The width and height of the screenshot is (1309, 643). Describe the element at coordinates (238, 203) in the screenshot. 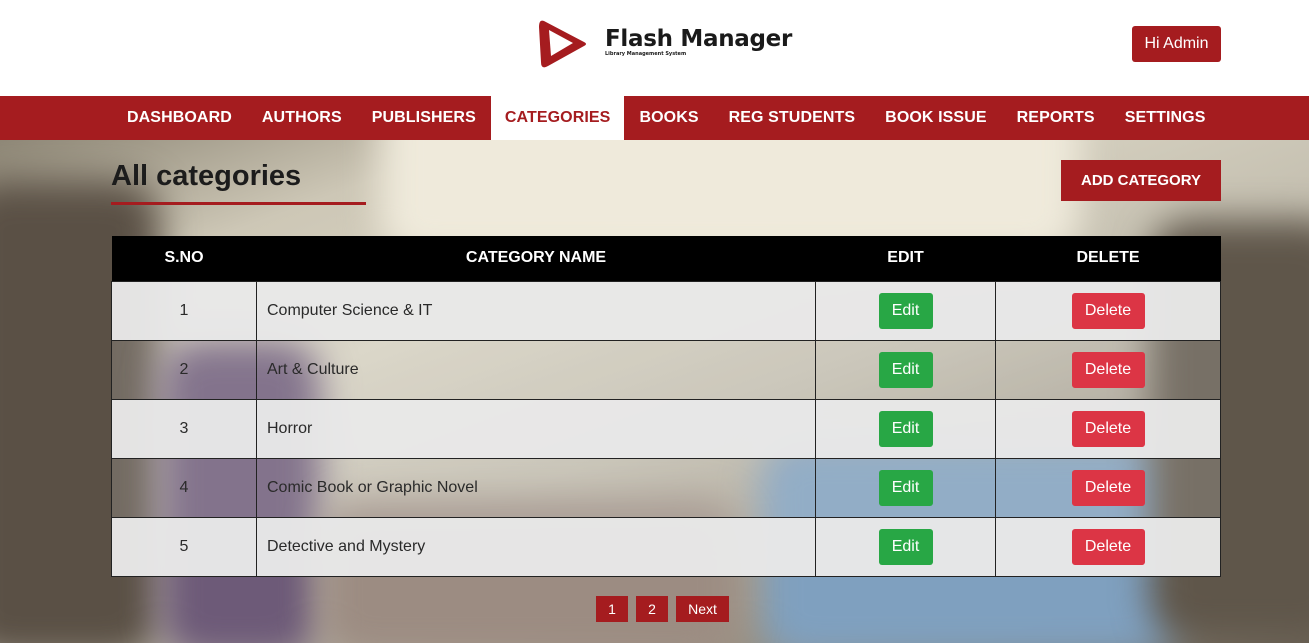

I see `title-underline` at that location.